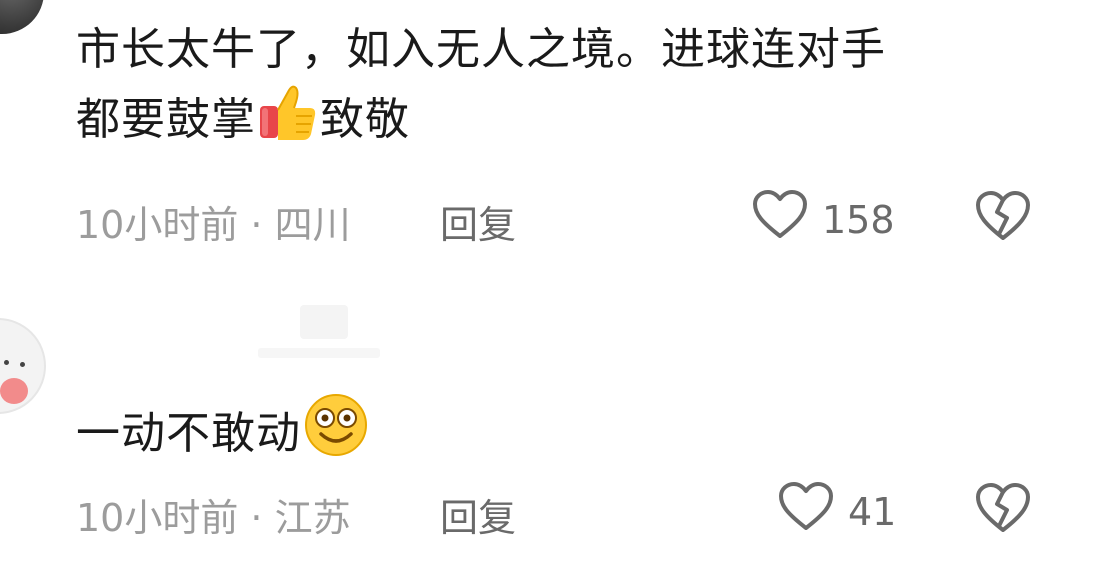 The width and height of the screenshot is (1099, 576). Describe the element at coordinates (858, 219) in the screenshot. I see `like-count: 158` at that location.